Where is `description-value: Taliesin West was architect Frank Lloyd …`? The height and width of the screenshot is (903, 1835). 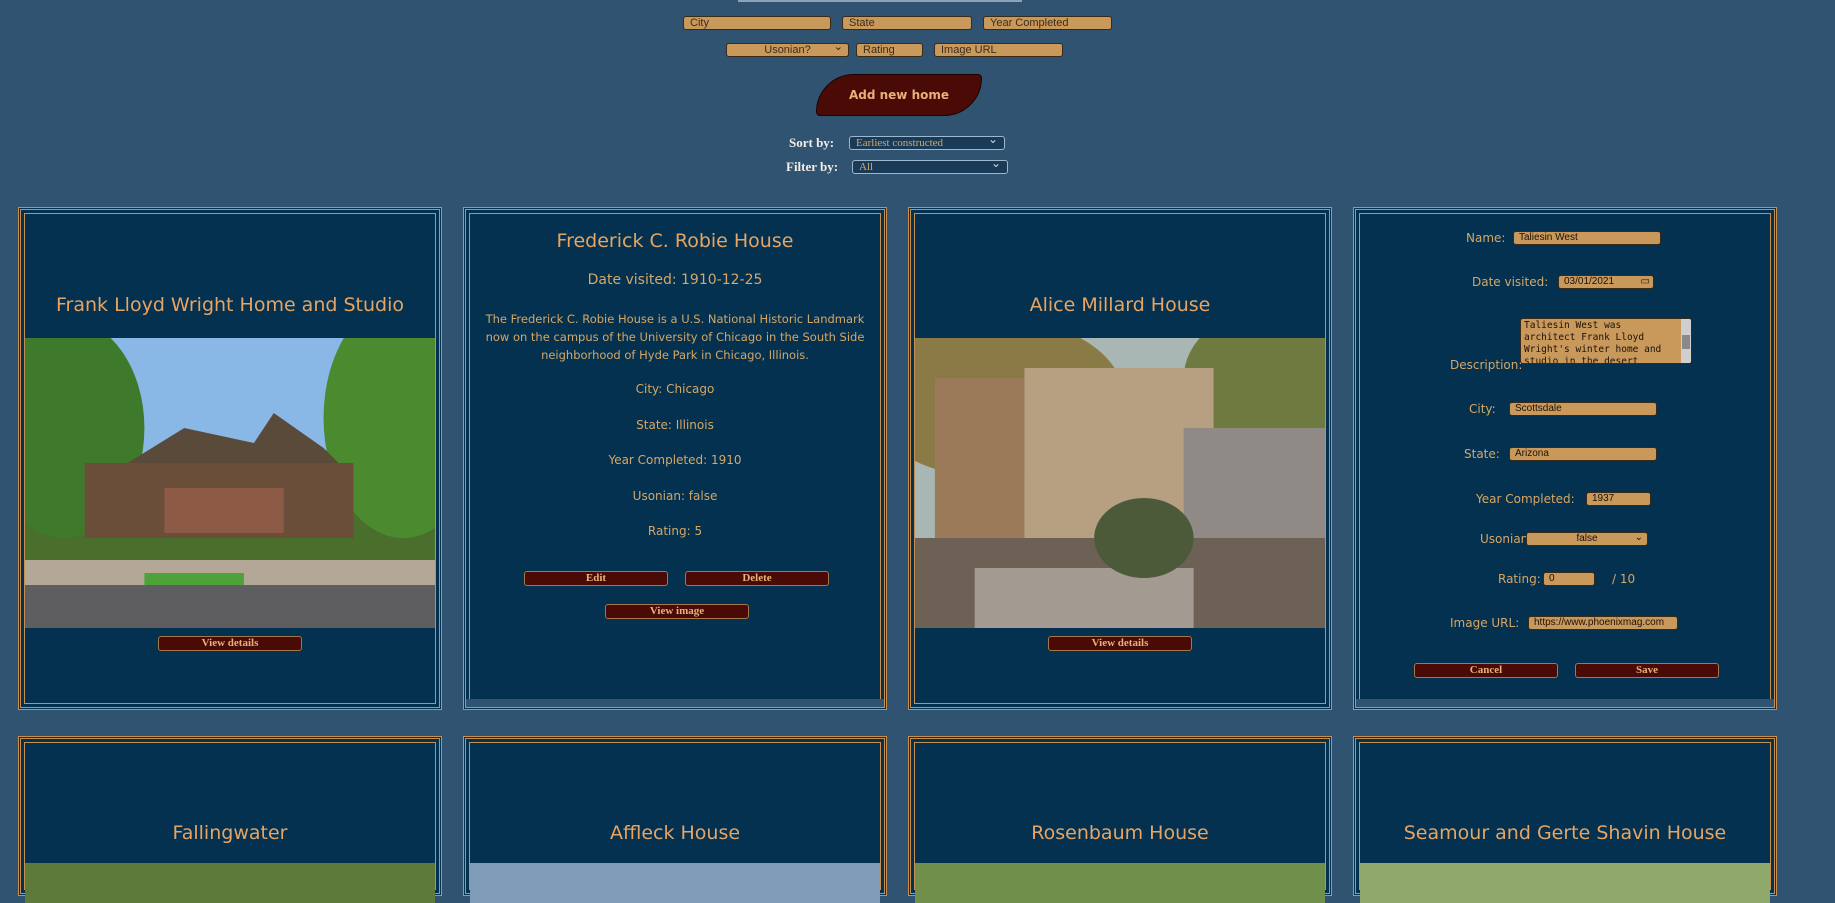 description-value: Taliesin West was architect Frank Lloyd … is located at coordinates (1593, 342).